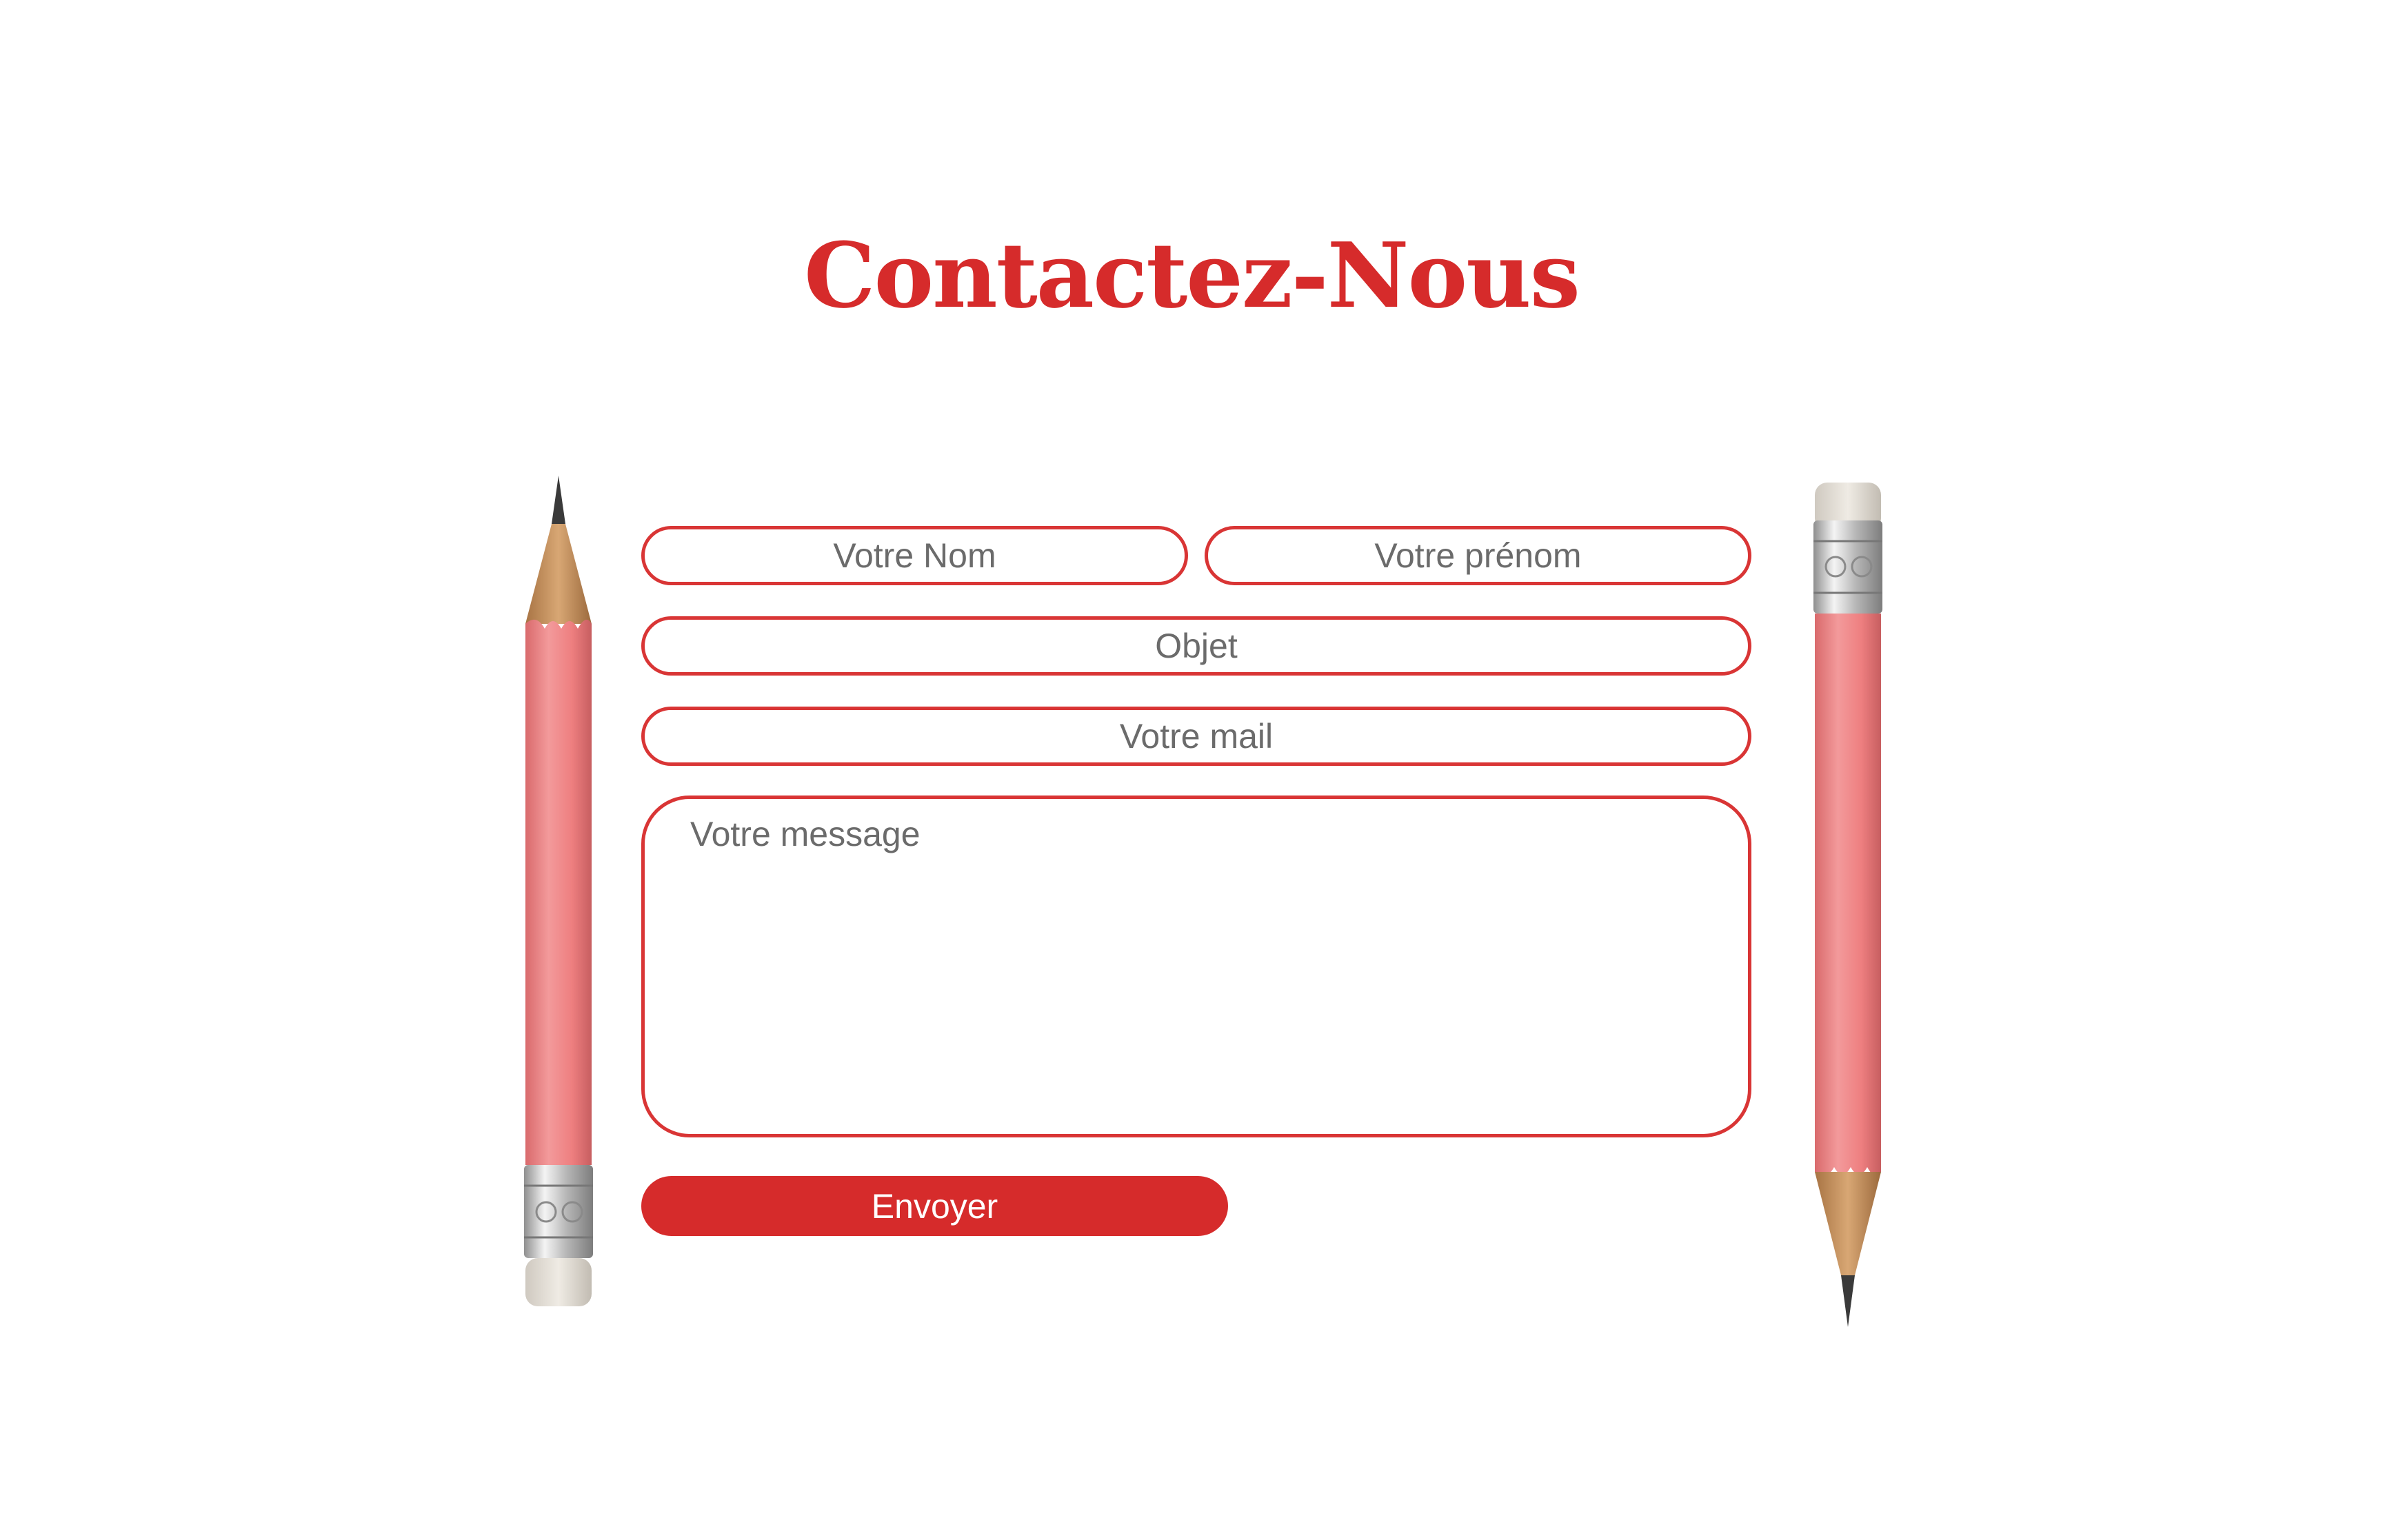 The width and height of the screenshot is (2383, 1540). What do you see at coordinates (934, 1206) in the screenshot?
I see `send-button: Envoyer` at bounding box center [934, 1206].